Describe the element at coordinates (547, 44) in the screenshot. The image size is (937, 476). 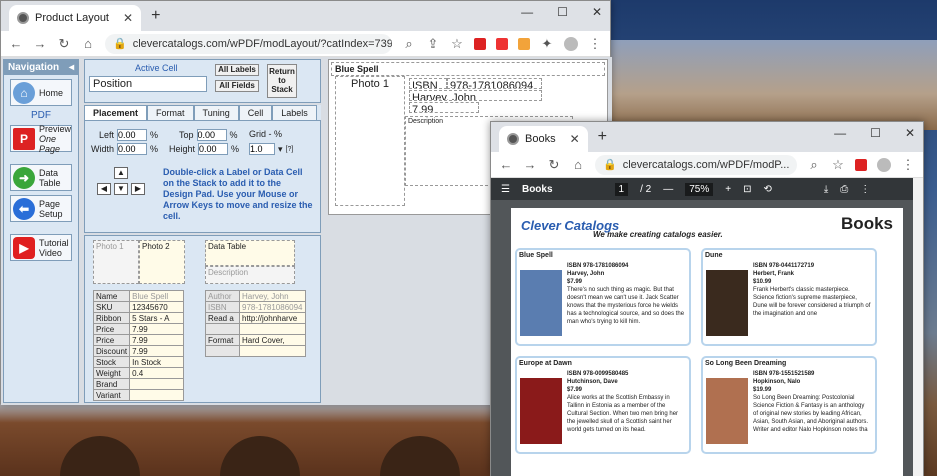
I see `extensions-icon: ✦` at that location.